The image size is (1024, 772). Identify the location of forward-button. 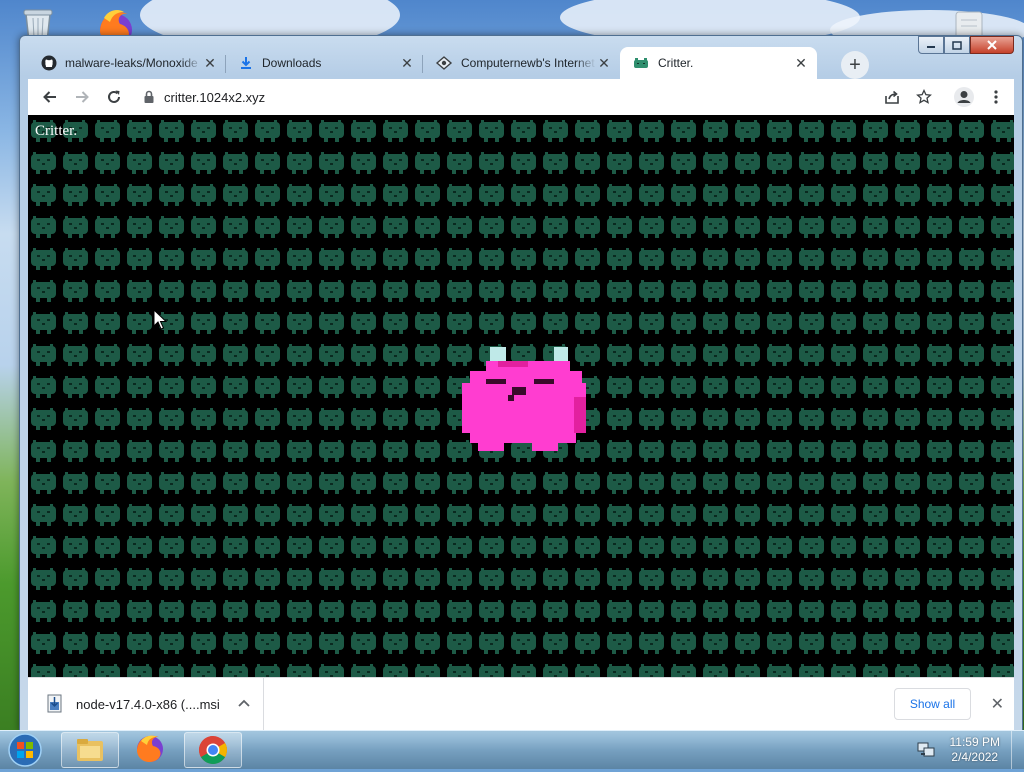
(82, 97).